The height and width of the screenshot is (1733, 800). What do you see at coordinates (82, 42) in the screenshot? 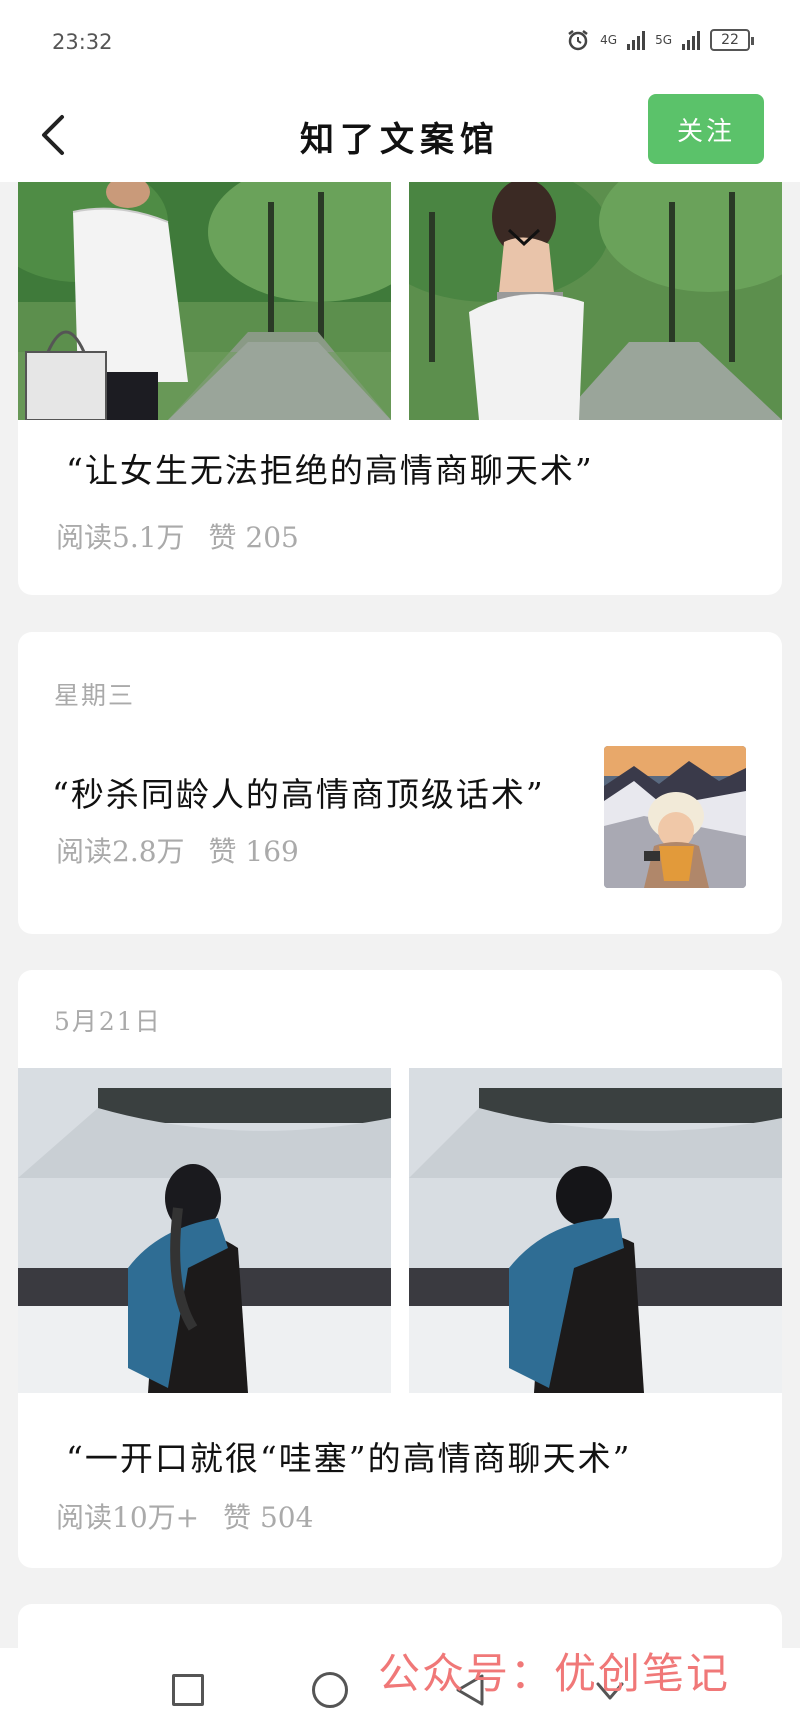
I see `status-time: 23:32` at bounding box center [82, 42].